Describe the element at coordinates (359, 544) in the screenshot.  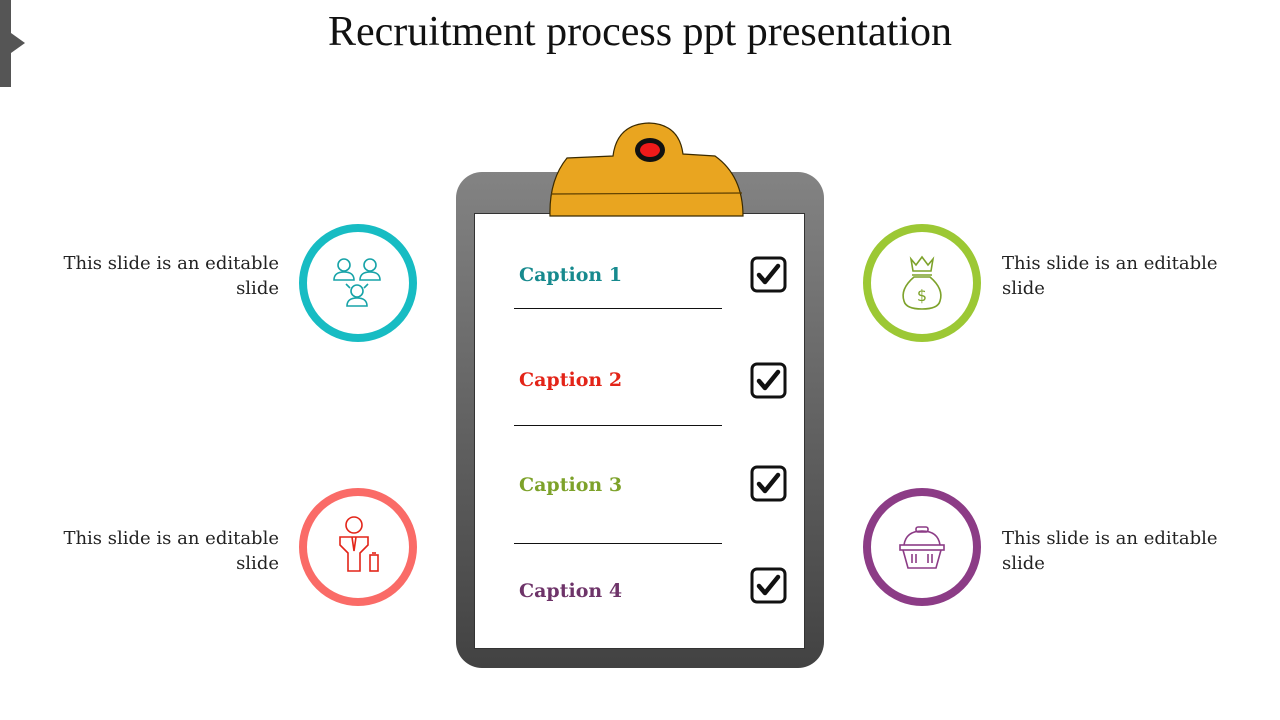
I see `businessman-icon` at that location.